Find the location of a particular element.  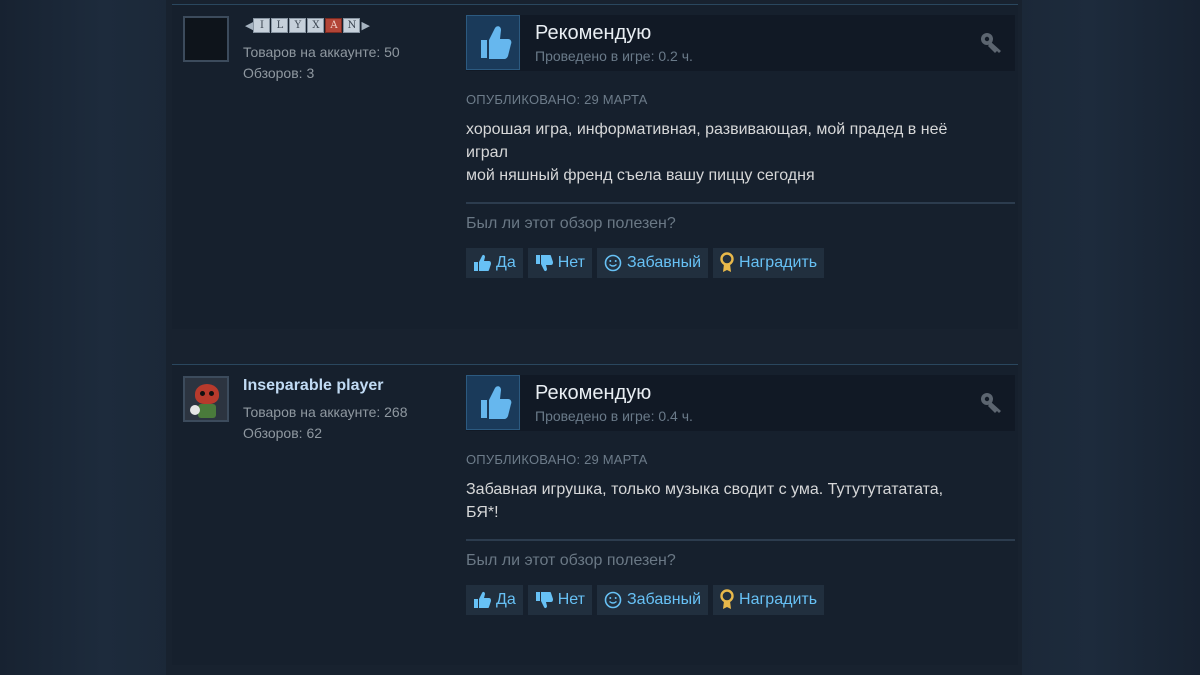

page-background-left is located at coordinates (86, 337).